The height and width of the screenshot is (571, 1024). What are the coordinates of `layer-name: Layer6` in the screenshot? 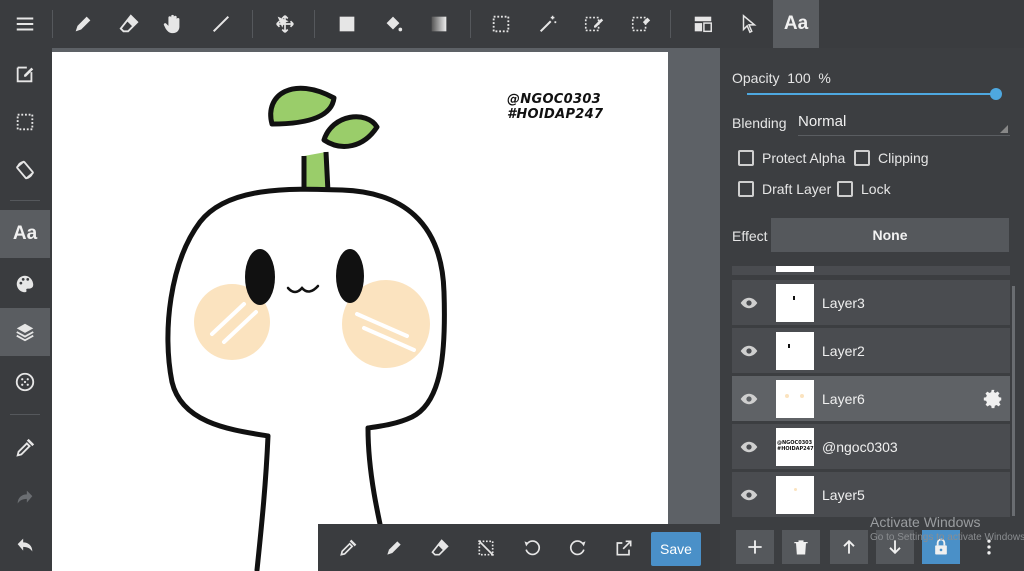 It's located at (843, 398).